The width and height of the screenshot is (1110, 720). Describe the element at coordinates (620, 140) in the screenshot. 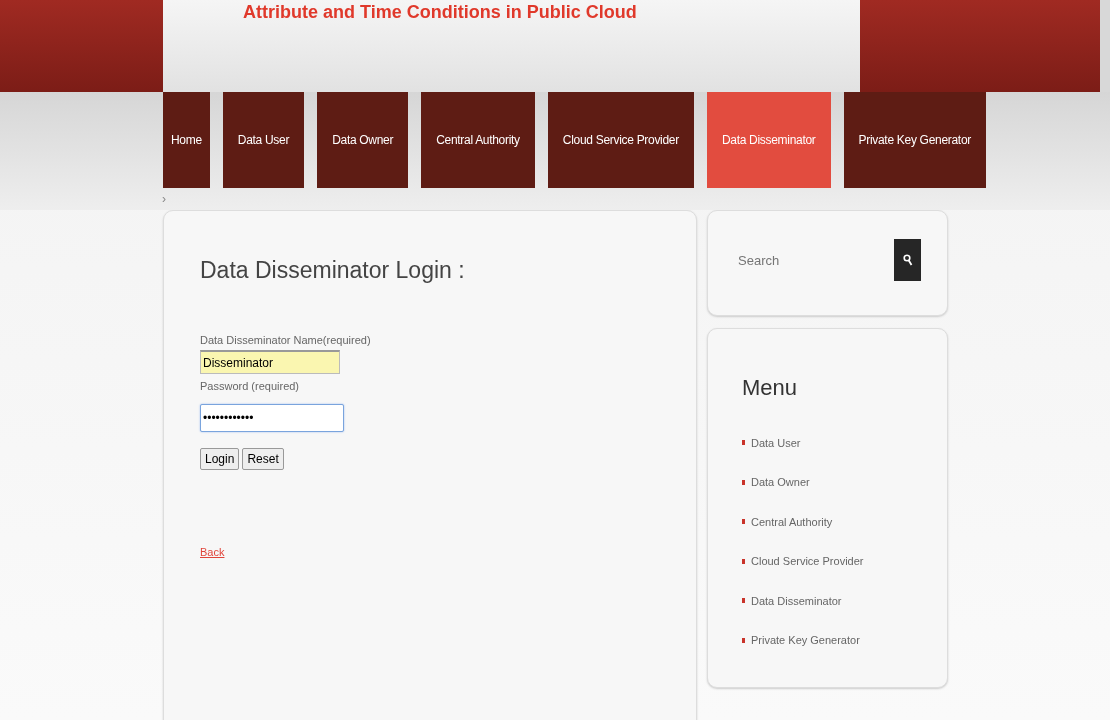

I see `nav-tab: Cloud Service Provider` at that location.